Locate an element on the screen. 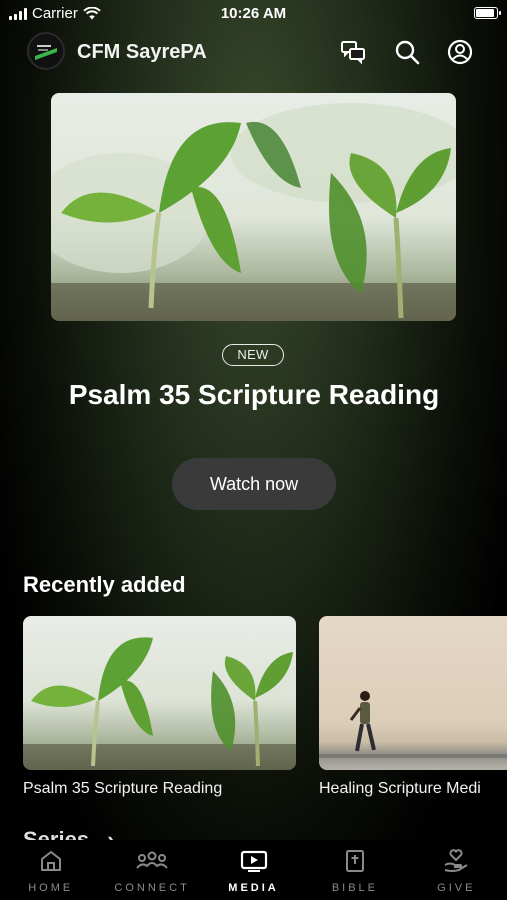  tab-home: HOME is located at coordinates (50, 870).